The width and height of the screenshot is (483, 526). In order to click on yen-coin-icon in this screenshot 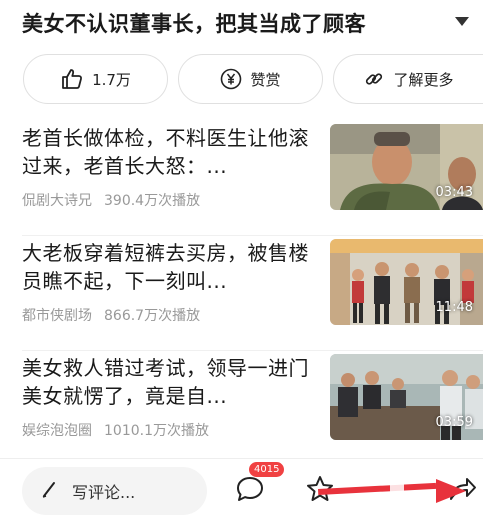, I will do `click(231, 79)`.